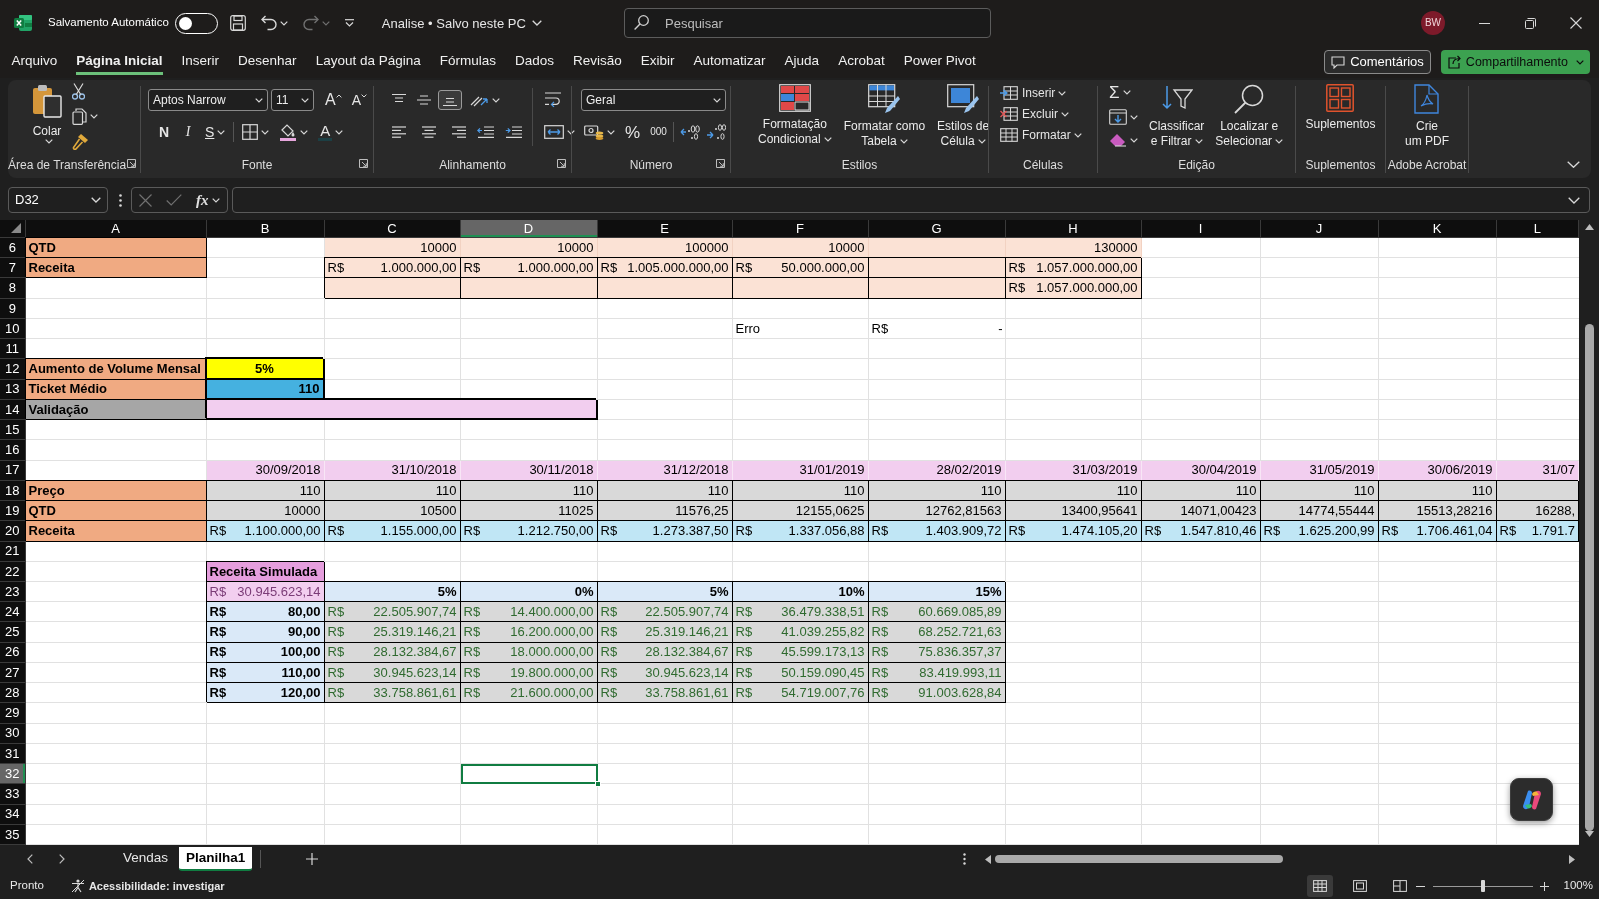  What do you see at coordinates (861, 62) in the screenshot?
I see `menu-tab: Acrobat` at bounding box center [861, 62].